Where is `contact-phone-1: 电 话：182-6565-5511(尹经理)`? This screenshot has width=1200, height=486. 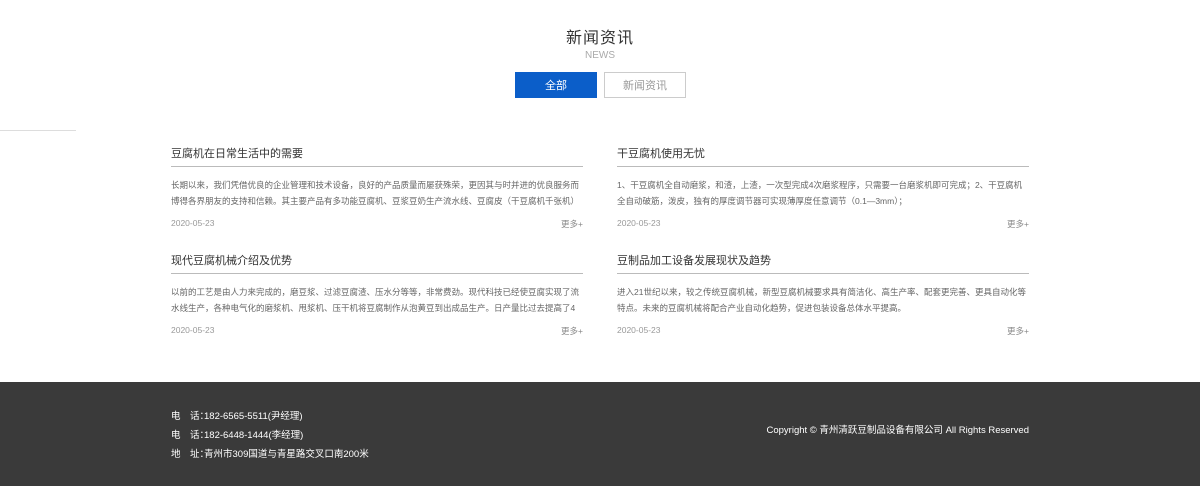 contact-phone-1: 电 话：182-6565-5511(尹经理) is located at coordinates (270, 416).